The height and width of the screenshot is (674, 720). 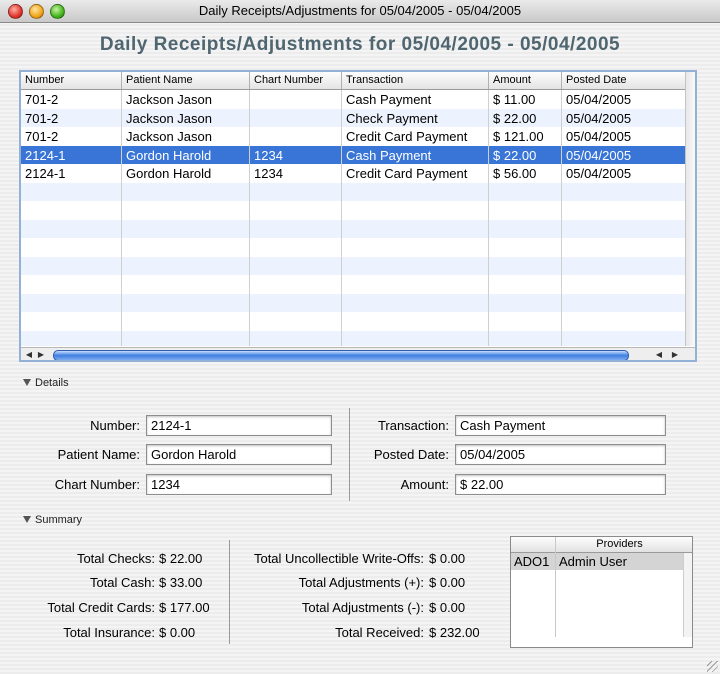 I want to click on cell-amount: $ 121.00, so click(x=518, y=136).